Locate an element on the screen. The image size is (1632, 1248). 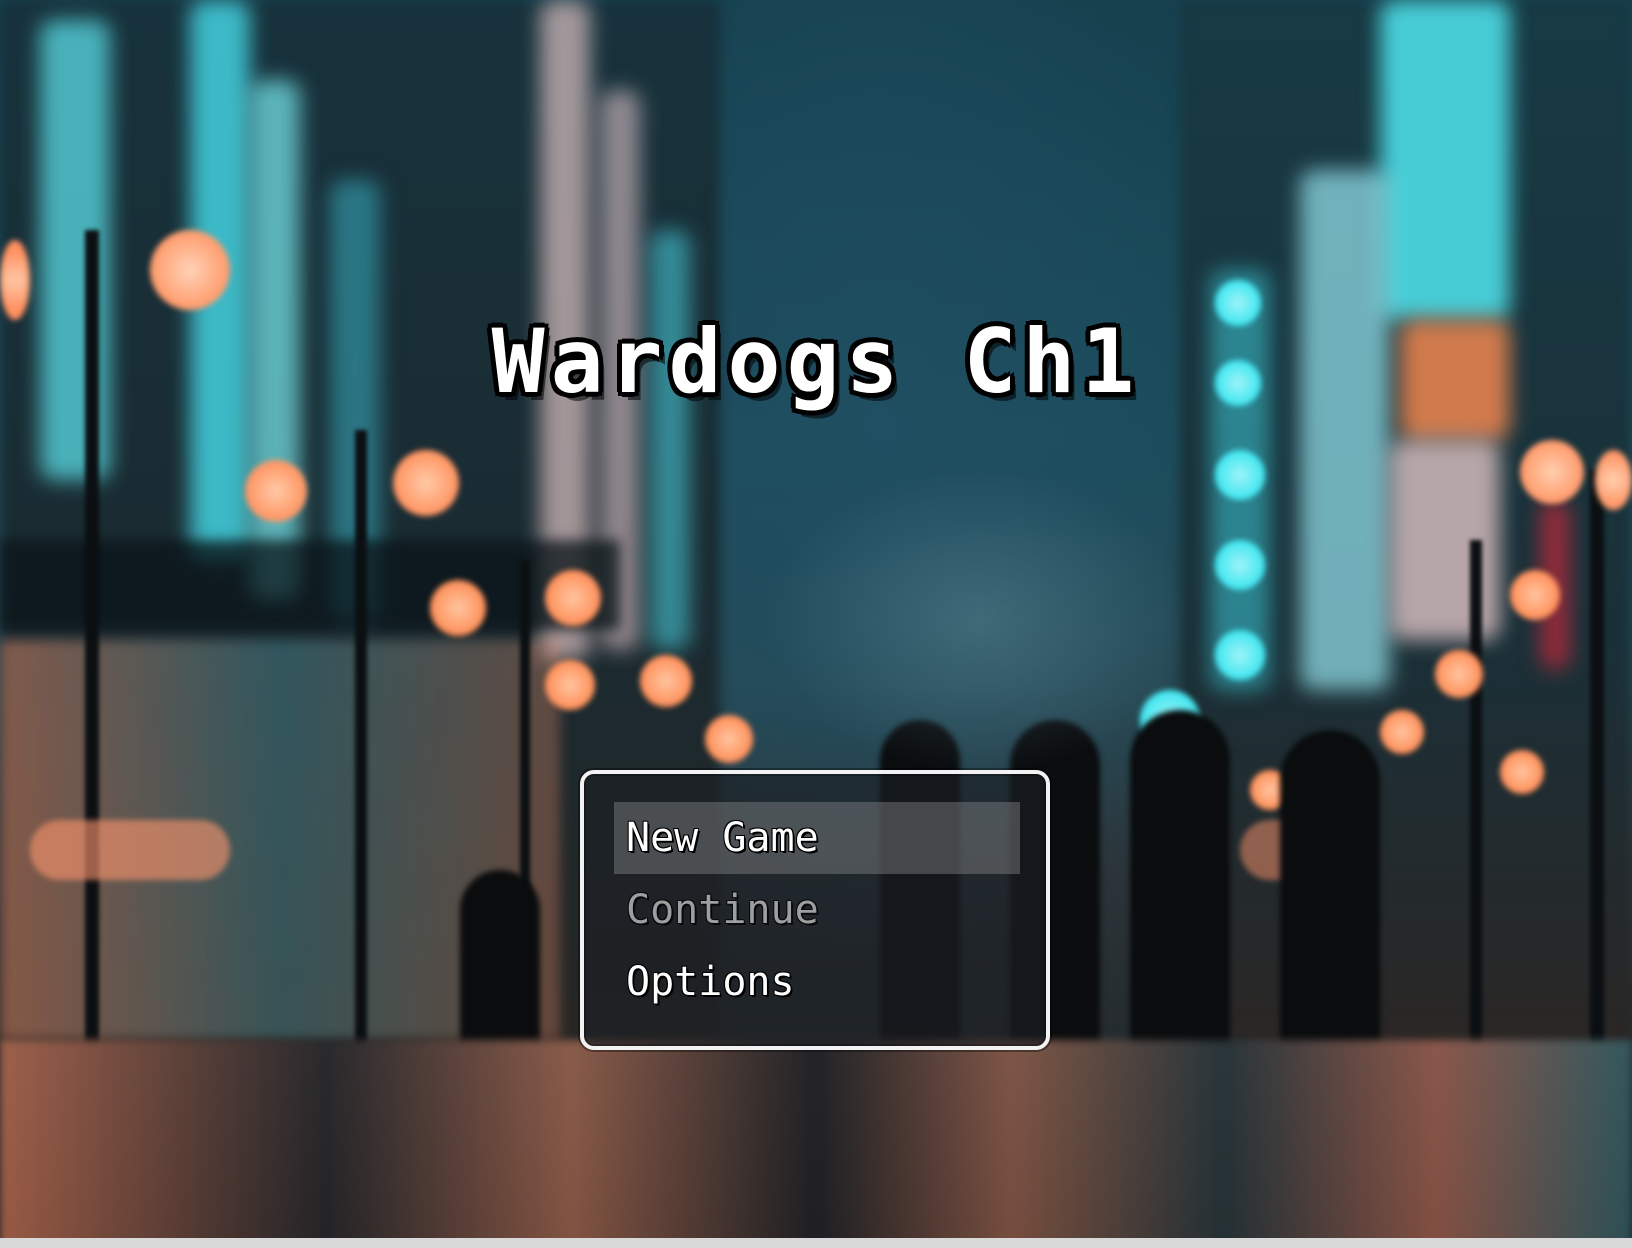
bottom-edge-strip is located at coordinates (816, 1243).